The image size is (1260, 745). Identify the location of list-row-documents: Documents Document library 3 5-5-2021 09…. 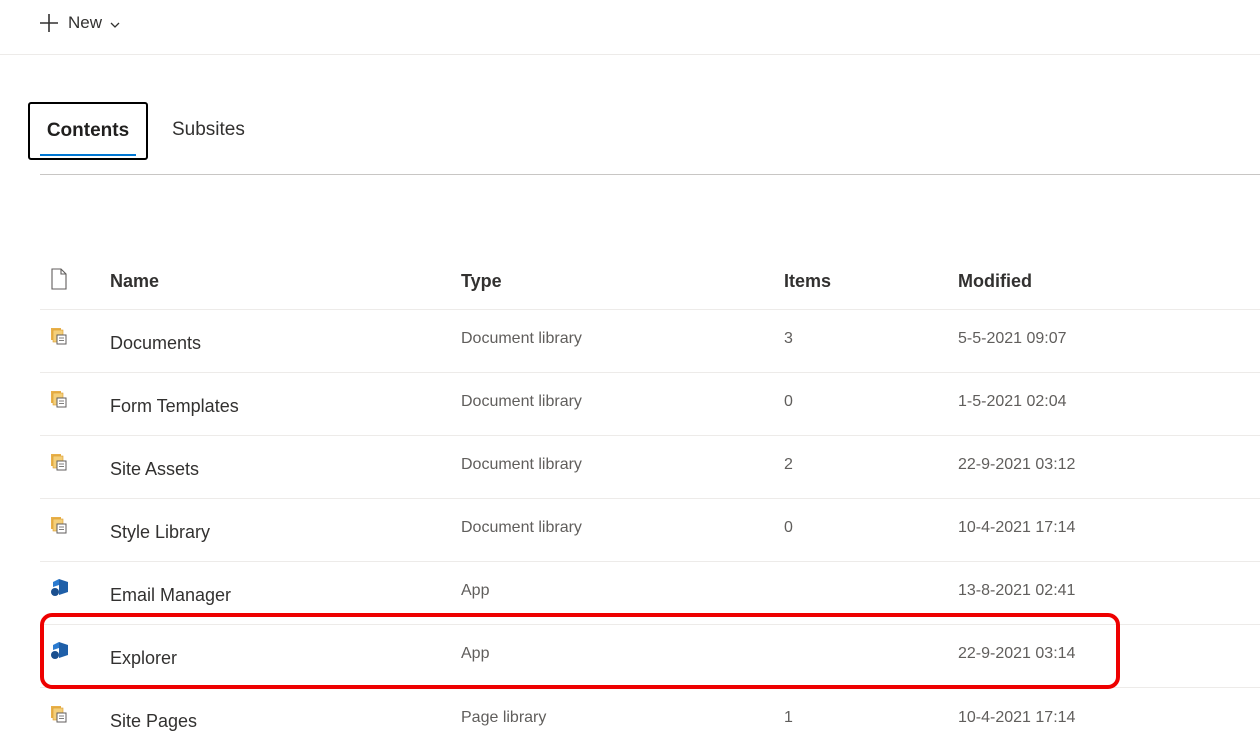
(650, 341).